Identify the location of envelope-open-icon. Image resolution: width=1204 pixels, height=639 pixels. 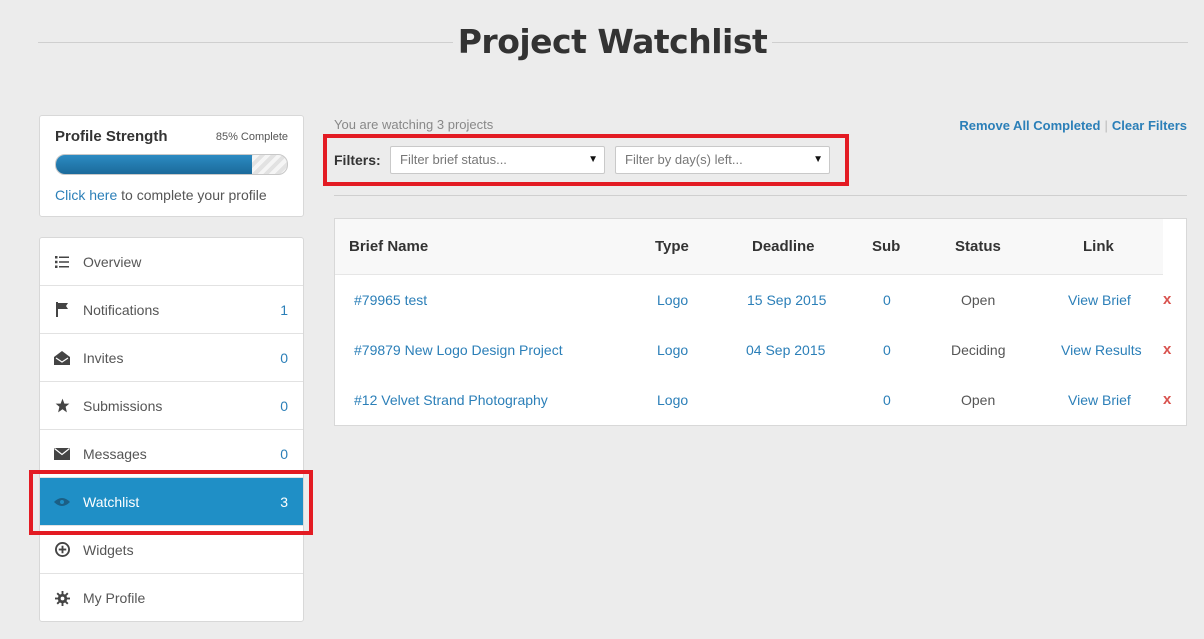
(62, 358).